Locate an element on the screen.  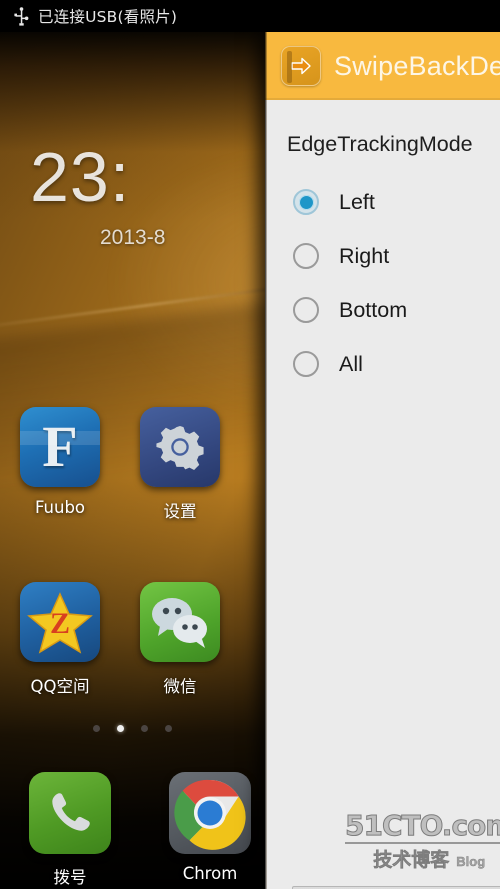
status-bar-text: 已连接USB(看照片) is located at coordinates (108, 17).